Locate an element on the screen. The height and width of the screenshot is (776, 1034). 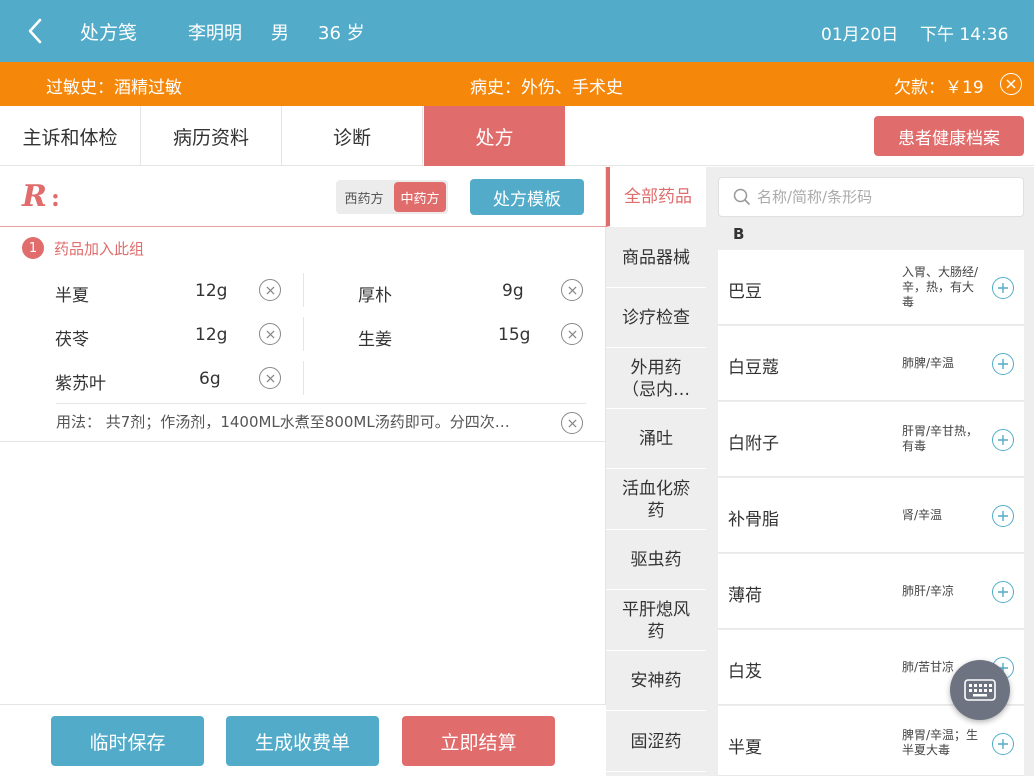
header-date: 01月20日 is located at coordinates (860, 35).